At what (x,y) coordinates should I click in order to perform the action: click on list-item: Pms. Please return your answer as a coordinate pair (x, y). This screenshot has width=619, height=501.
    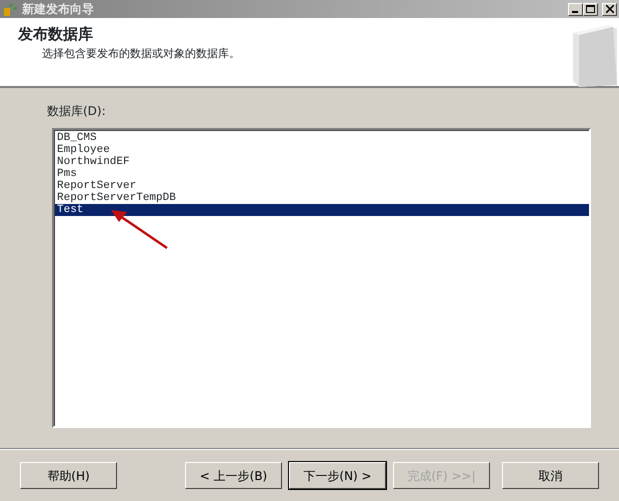
    Looking at the image, I should click on (322, 174).